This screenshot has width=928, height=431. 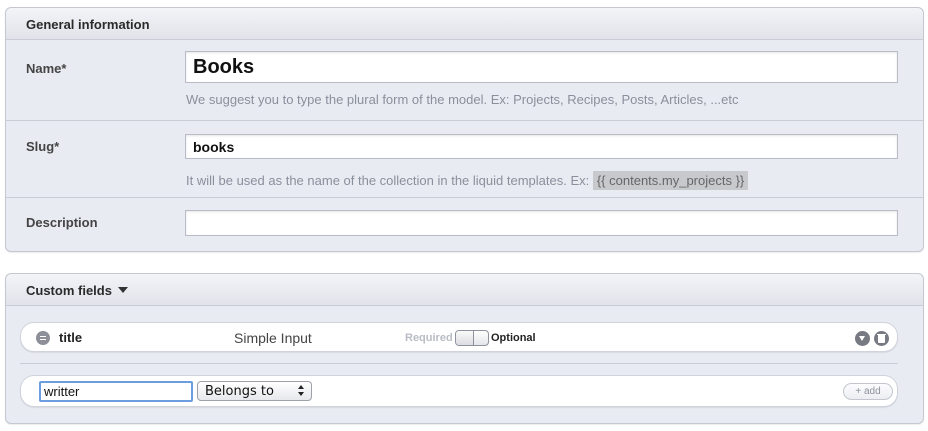 I want to click on drag-handle-icon, so click(x=43, y=338).